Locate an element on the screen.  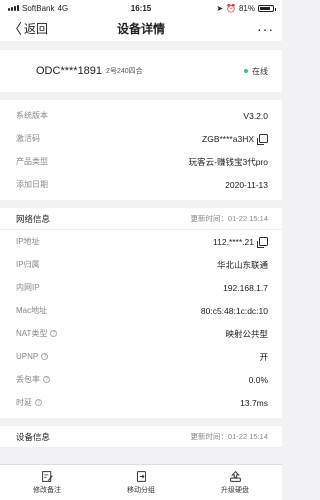
net-value: 112.****.21 is located at coordinates (233, 241).